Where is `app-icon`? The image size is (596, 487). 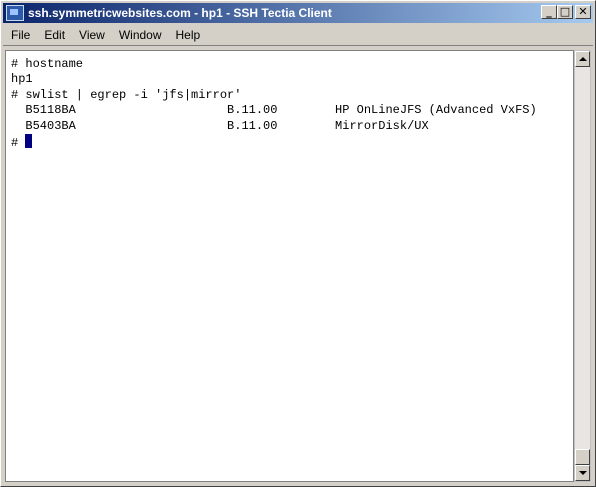 app-icon is located at coordinates (15, 13).